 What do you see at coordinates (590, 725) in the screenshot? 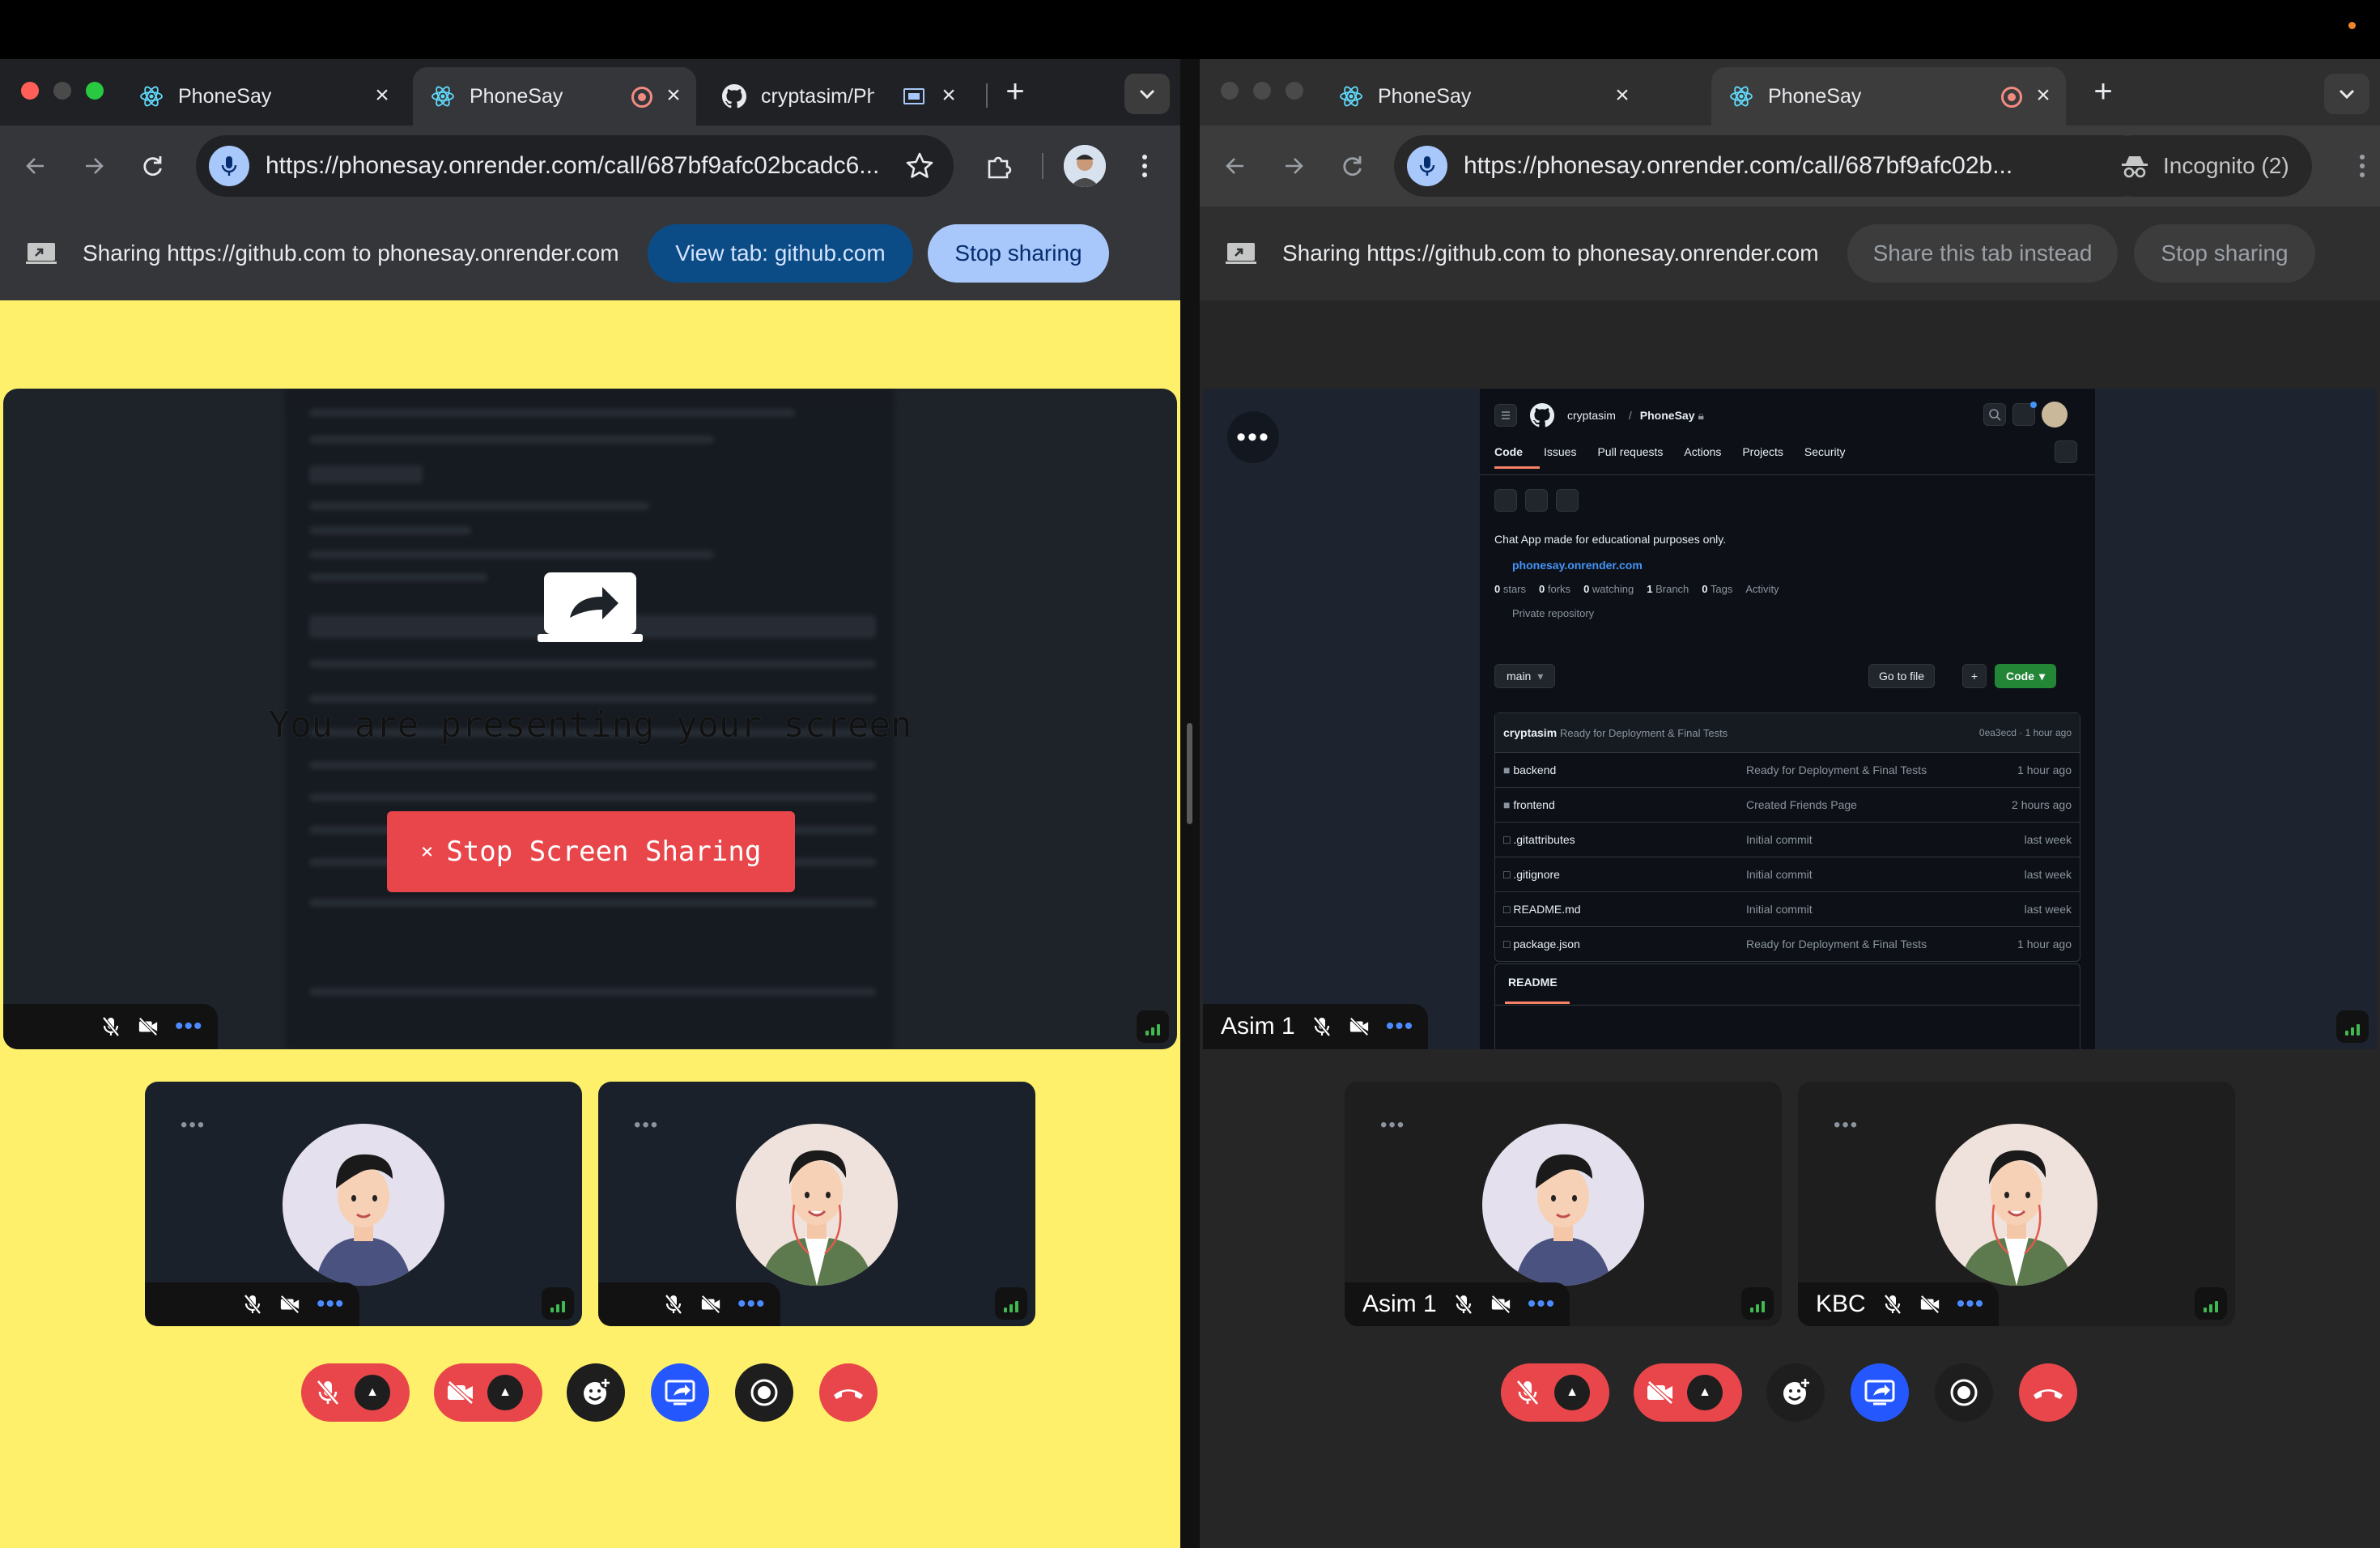
I see `presenting-message: You are presenting your screen` at bounding box center [590, 725].